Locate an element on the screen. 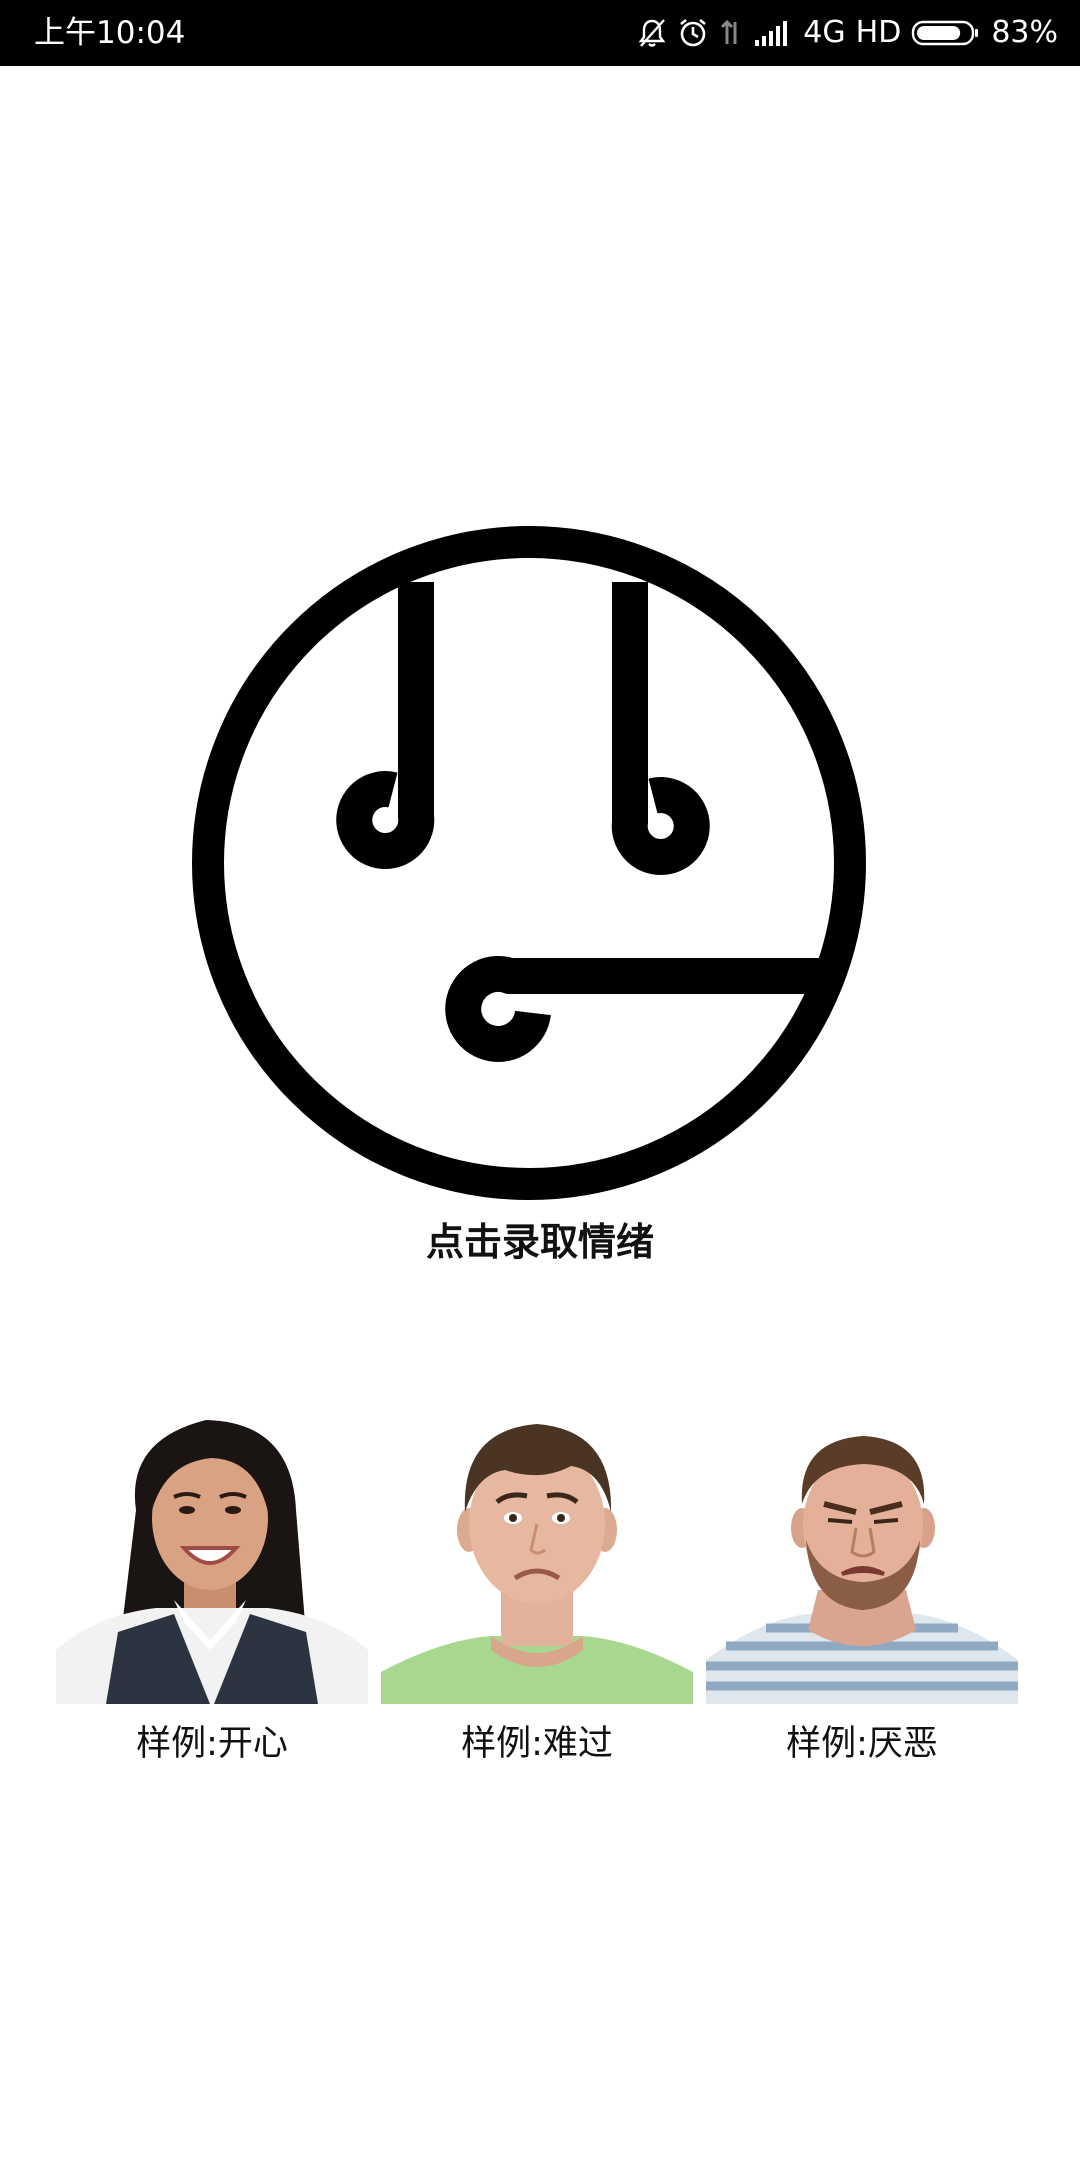  example-label-happy: 样例:开心 is located at coordinates (212, 1744).